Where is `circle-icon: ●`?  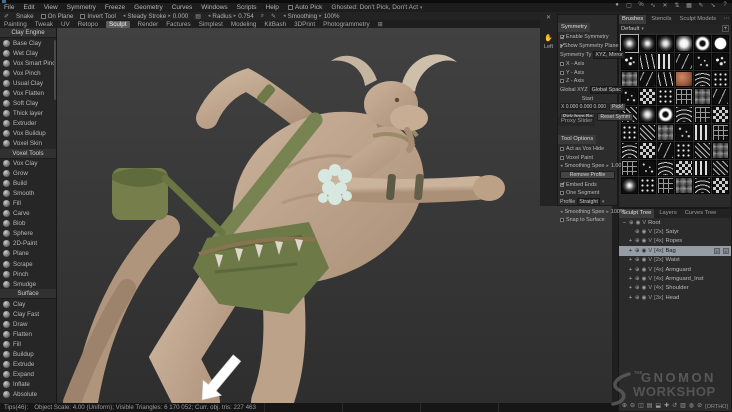 circle-icon: ● is located at coordinates (617, 5).